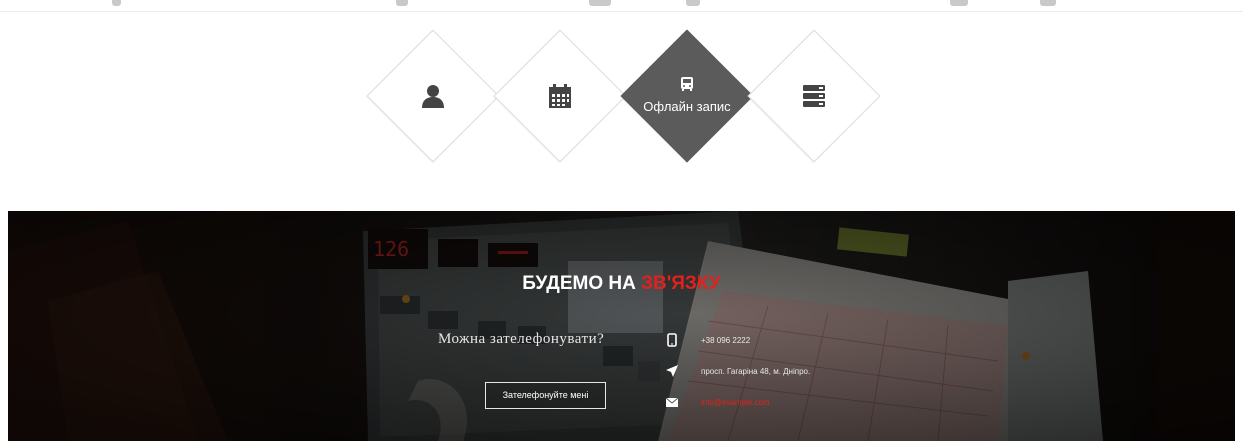 This screenshot has width=1243, height=441. I want to click on step-list, so click(814, 96).